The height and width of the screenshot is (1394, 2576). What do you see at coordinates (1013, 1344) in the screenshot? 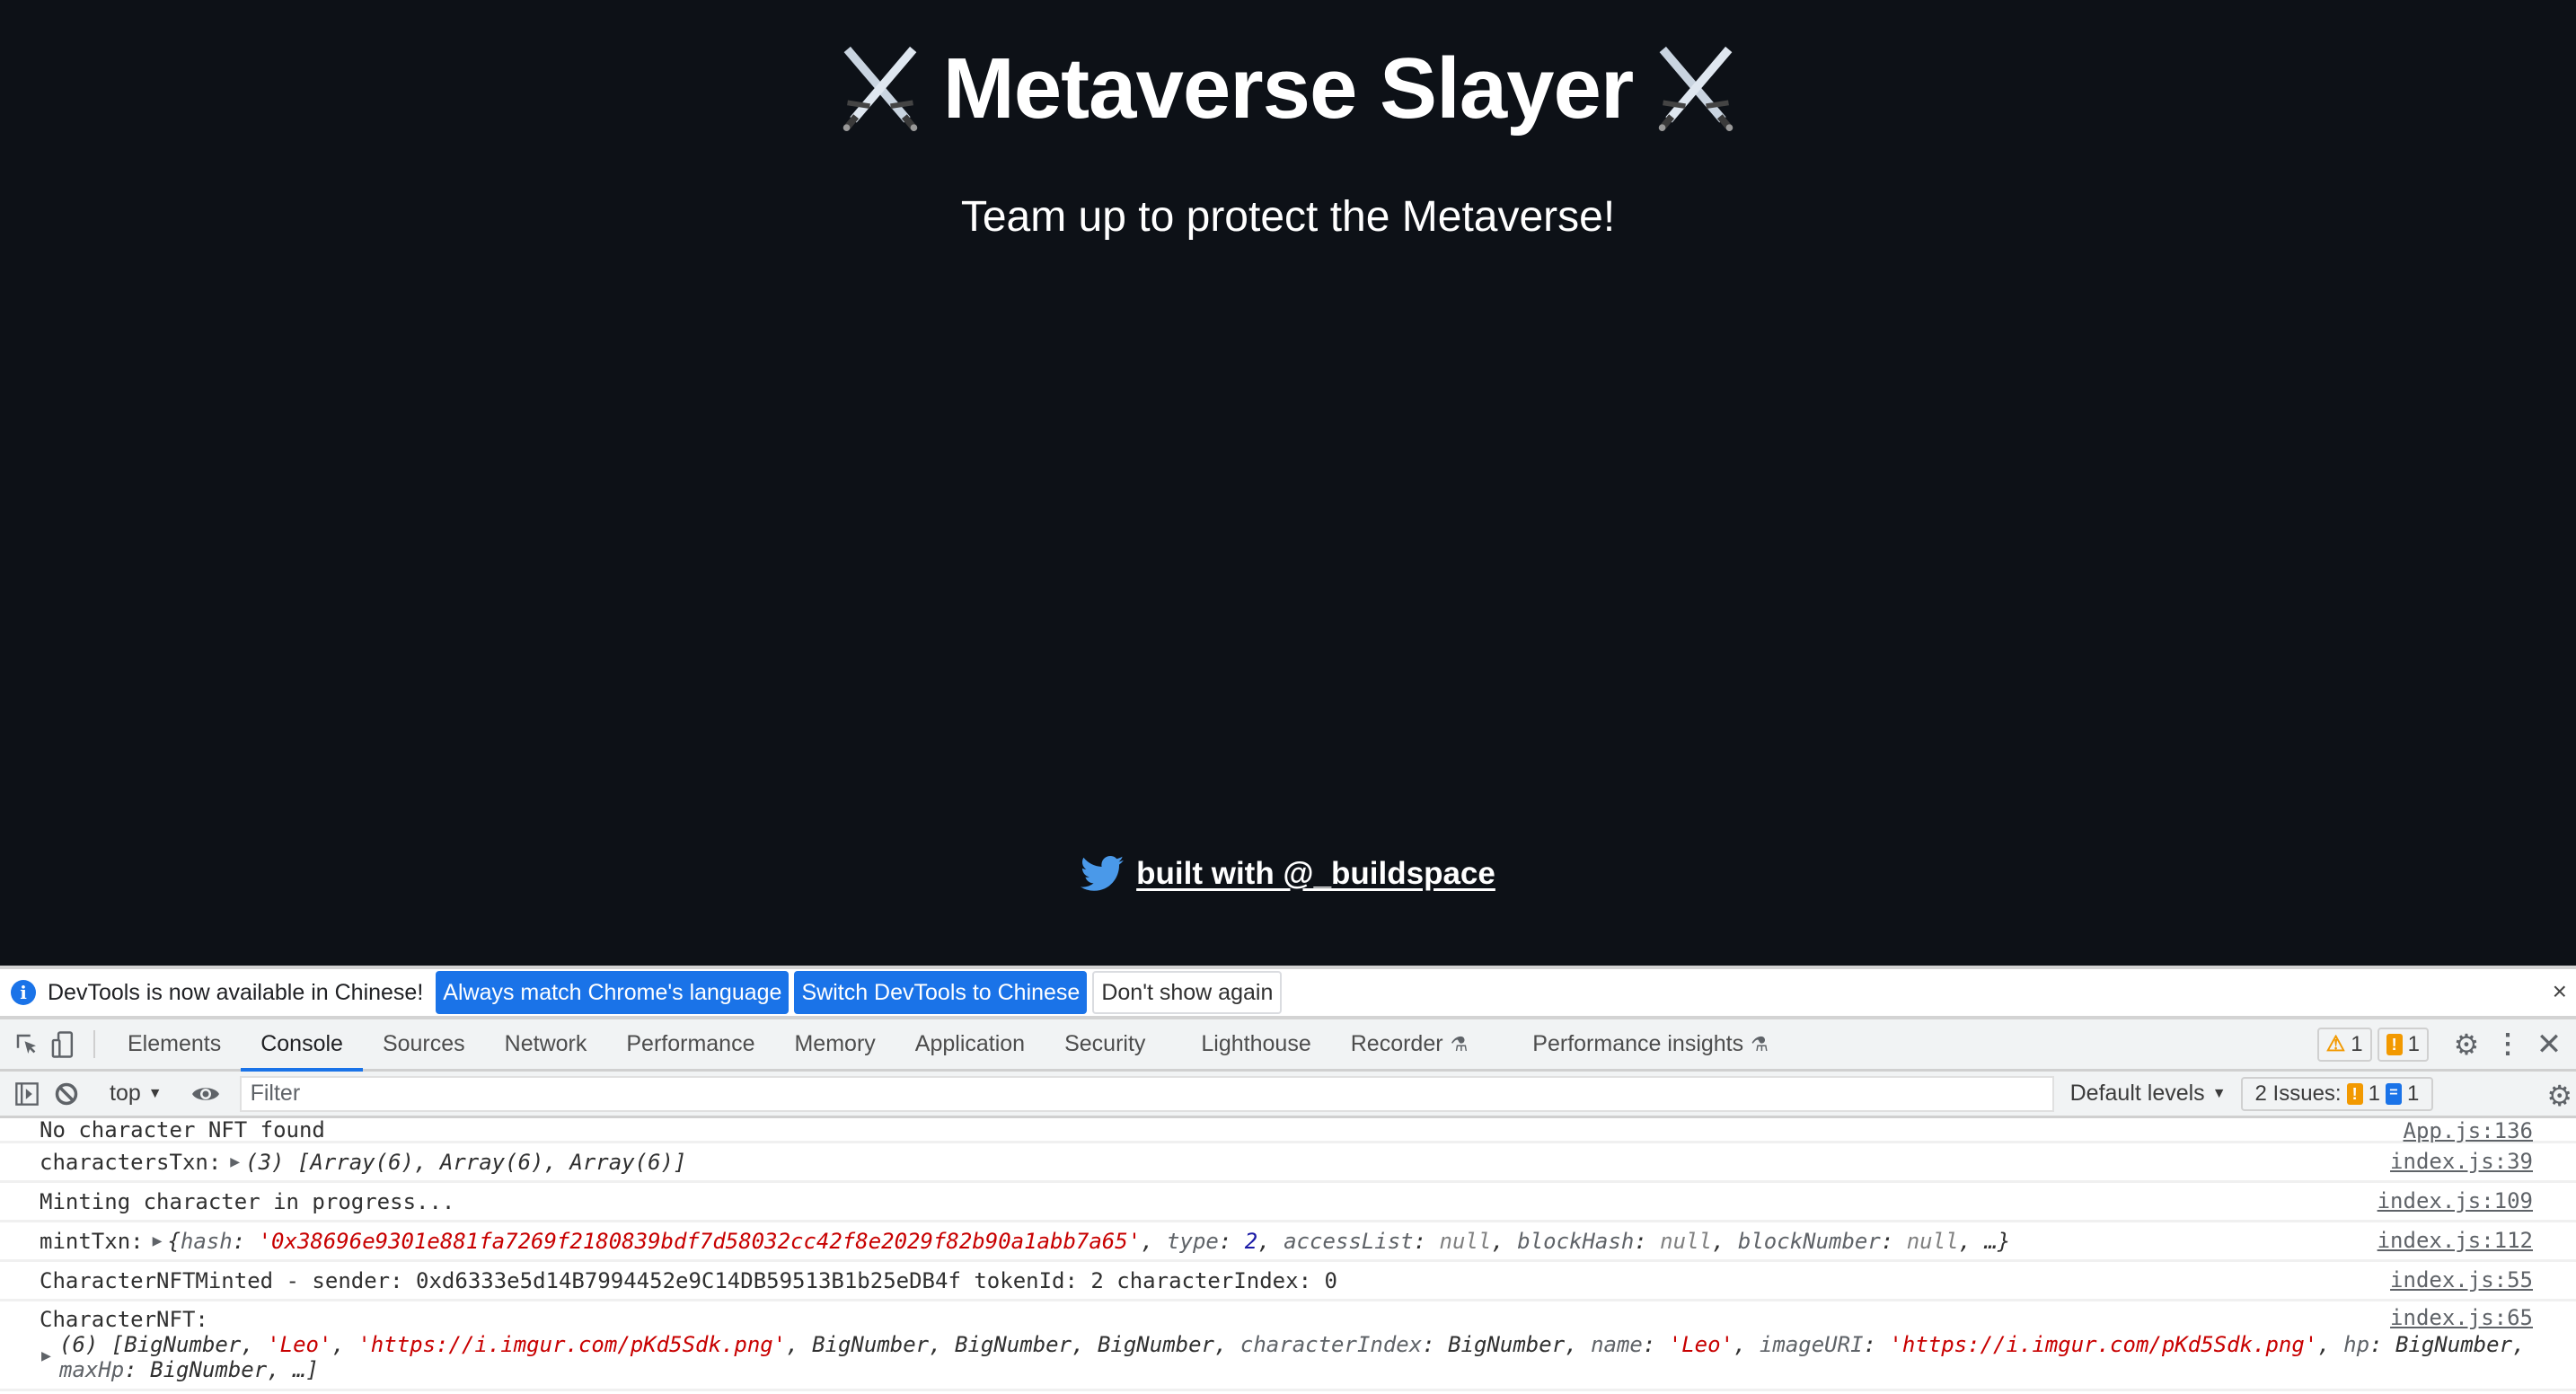
I see `array-mid: , BigNumber, BigNumber, BigNumber,` at bounding box center [1013, 1344].